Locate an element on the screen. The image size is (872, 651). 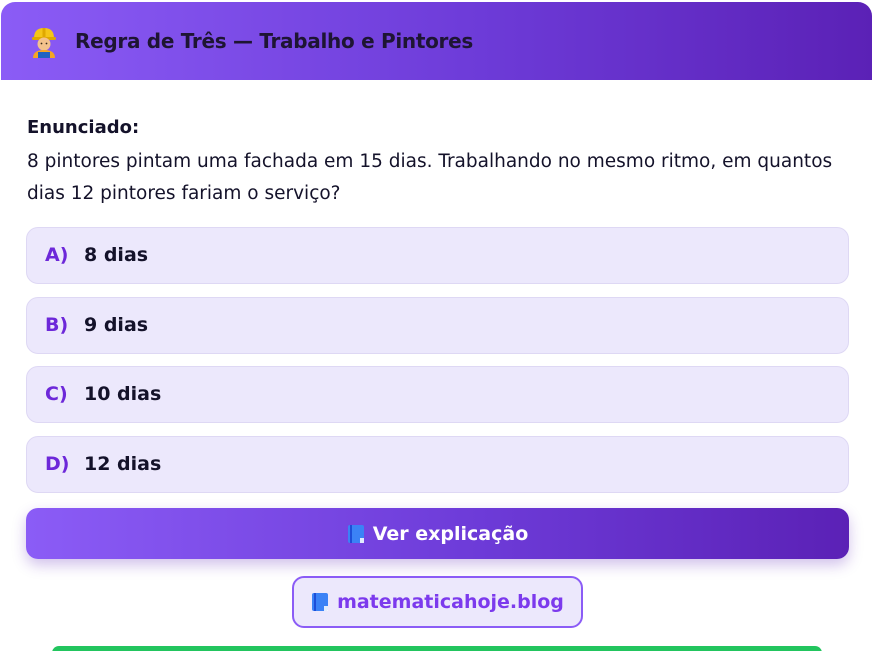
green-action-button is located at coordinates (437, 648).